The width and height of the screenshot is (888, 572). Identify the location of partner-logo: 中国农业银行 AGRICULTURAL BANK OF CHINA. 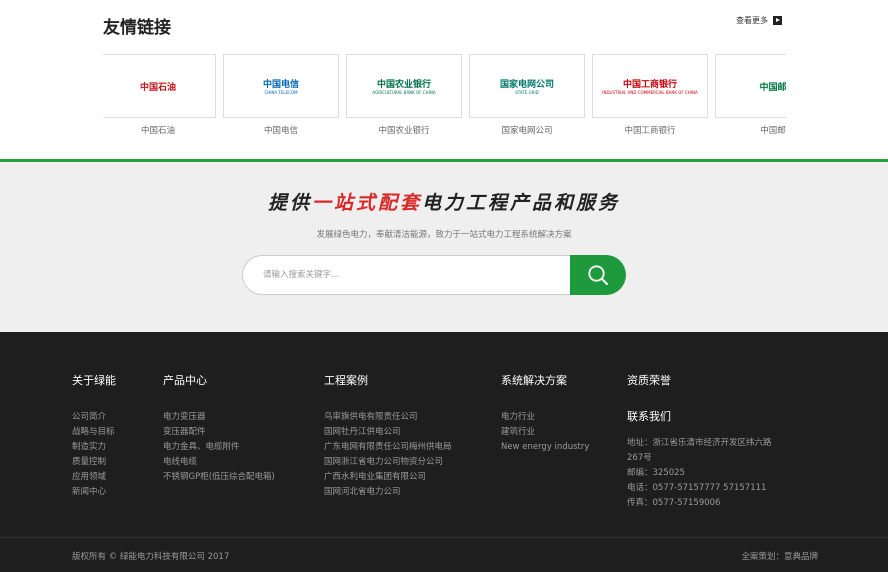
(404, 86).